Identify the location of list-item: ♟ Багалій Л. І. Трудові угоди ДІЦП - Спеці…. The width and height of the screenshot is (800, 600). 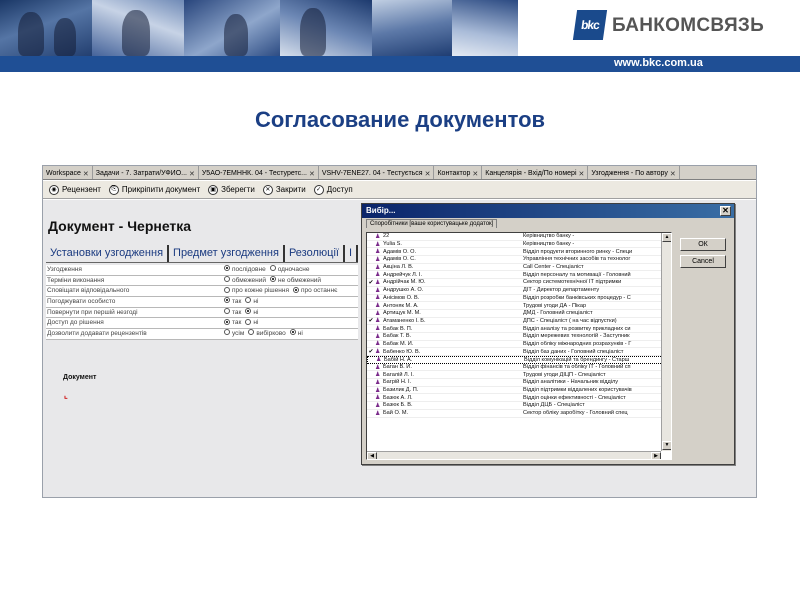
(519, 375).